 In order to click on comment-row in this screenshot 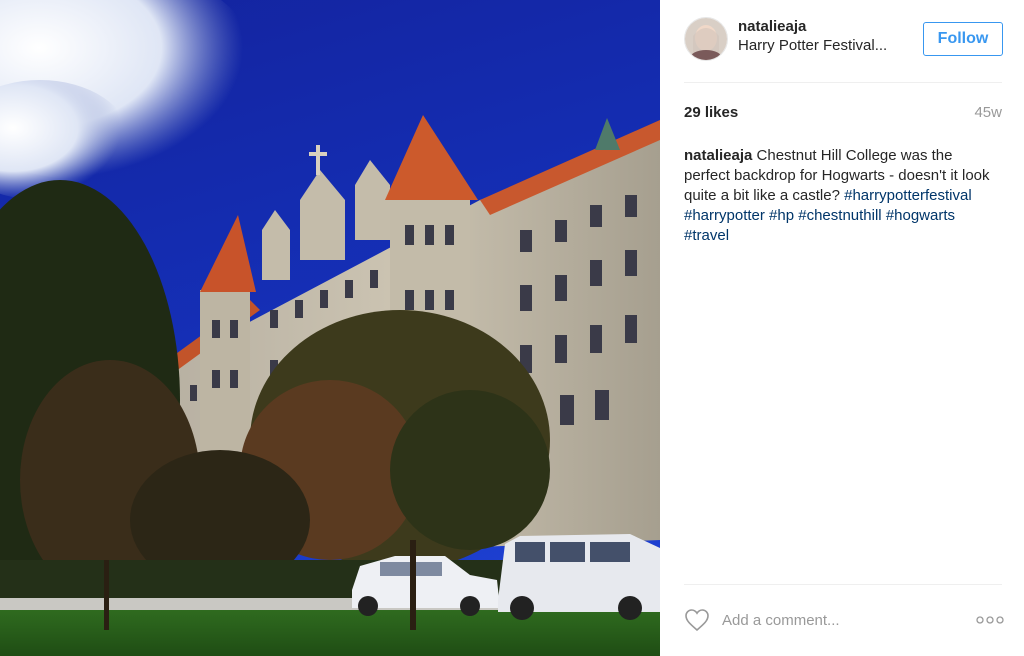, I will do `click(844, 621)`.